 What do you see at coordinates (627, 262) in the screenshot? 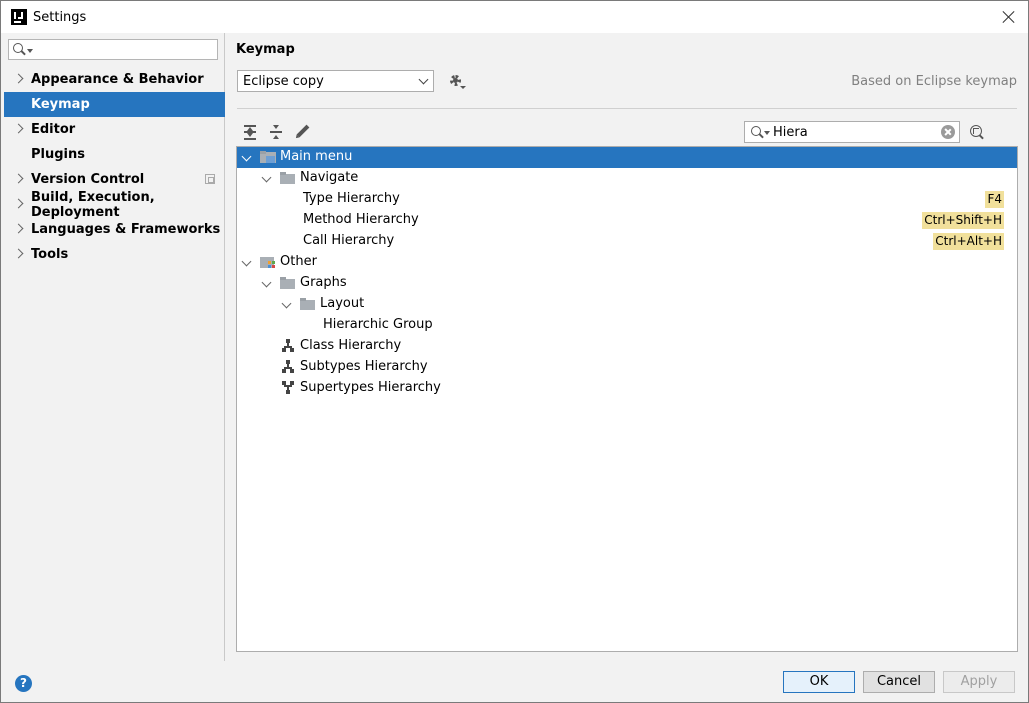
I see `tree-row: Other` at bounding box center [627, 262].